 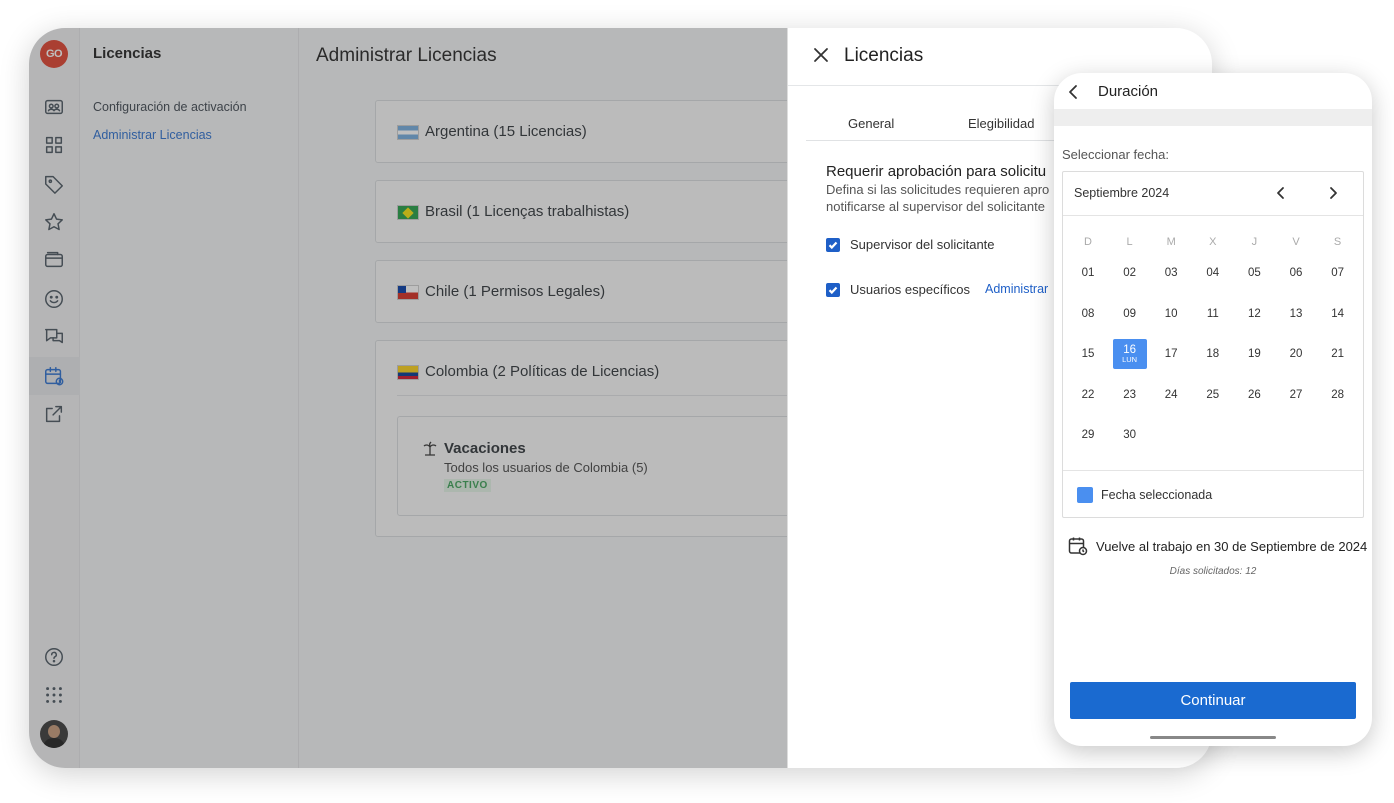 I want to click on specific-users-checkbox-label: Usuarios específicos, so click(x=910, y=289).